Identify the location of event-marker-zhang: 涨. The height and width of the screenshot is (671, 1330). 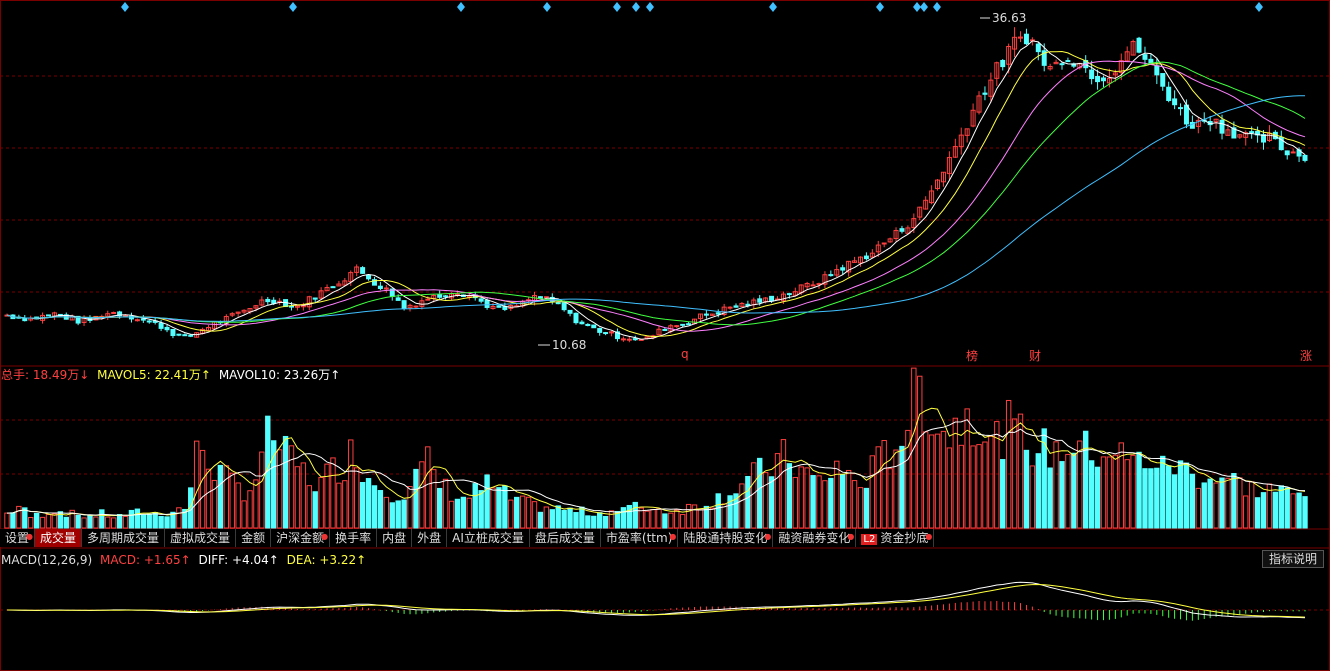
(1306, 356).